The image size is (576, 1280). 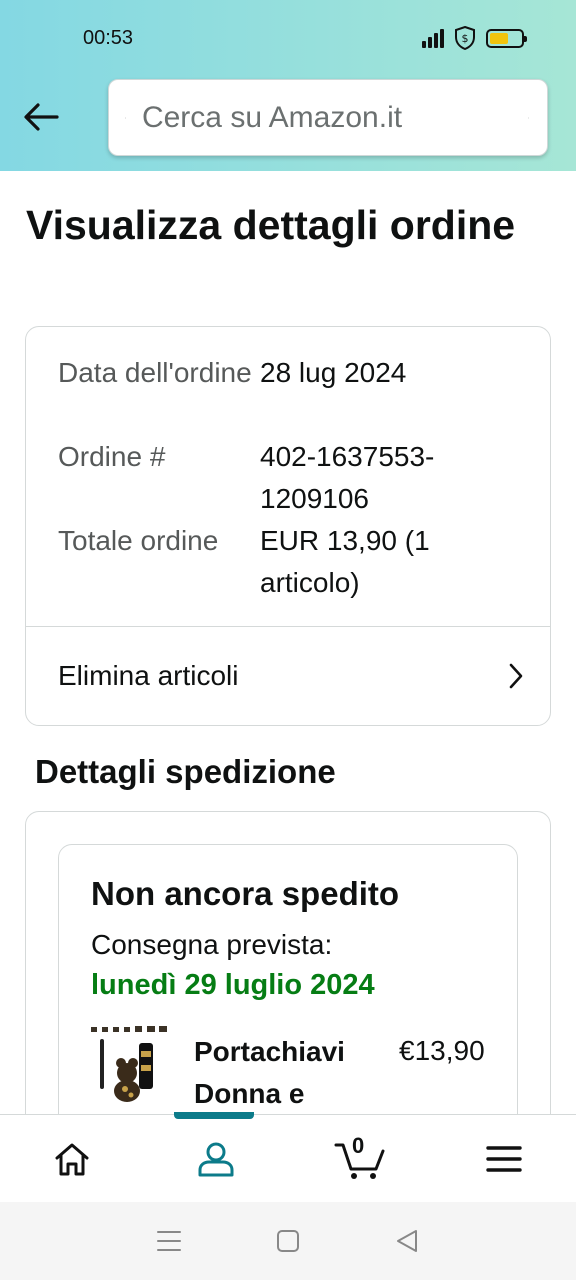 I want to click on system-back-button, so click(x=407, y=1241).